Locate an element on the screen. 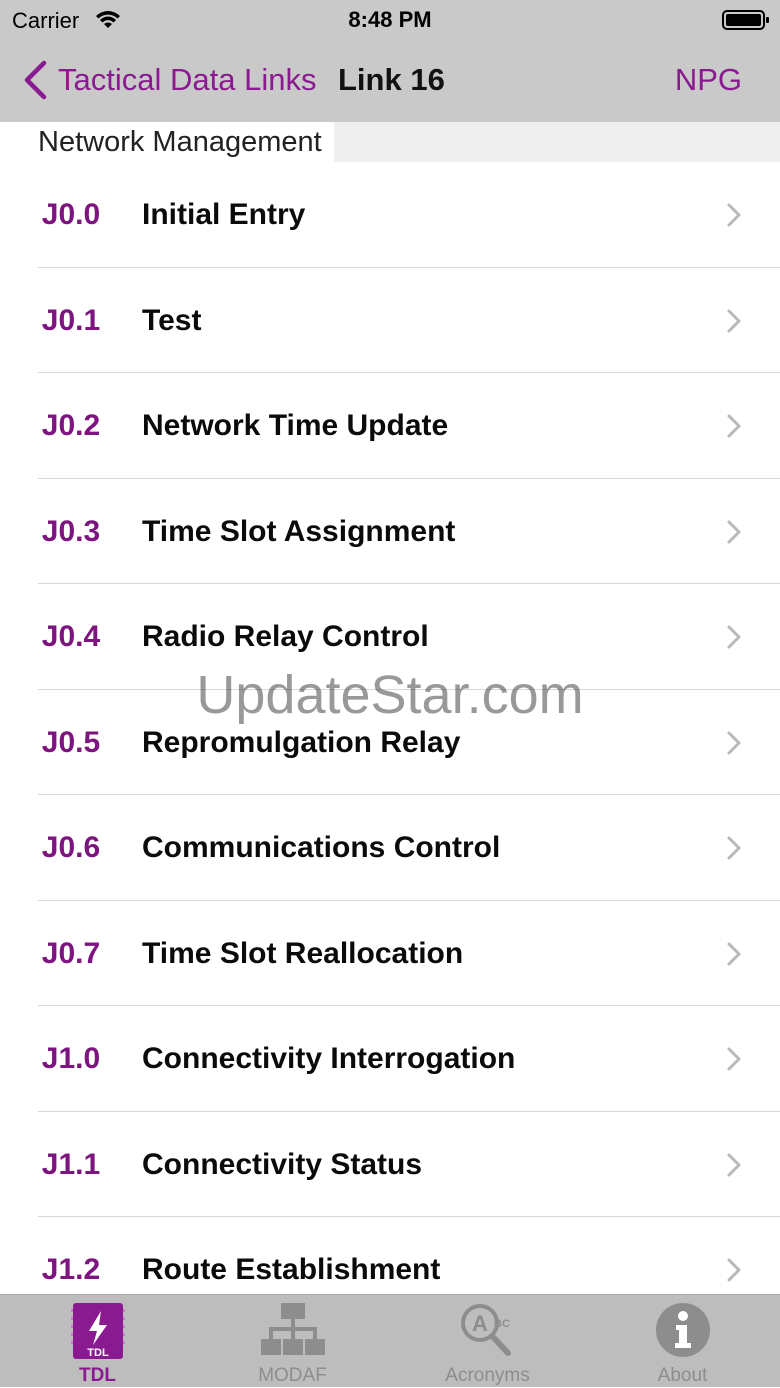  status-time: 8:48 PM is located at coordinates (390, 19).